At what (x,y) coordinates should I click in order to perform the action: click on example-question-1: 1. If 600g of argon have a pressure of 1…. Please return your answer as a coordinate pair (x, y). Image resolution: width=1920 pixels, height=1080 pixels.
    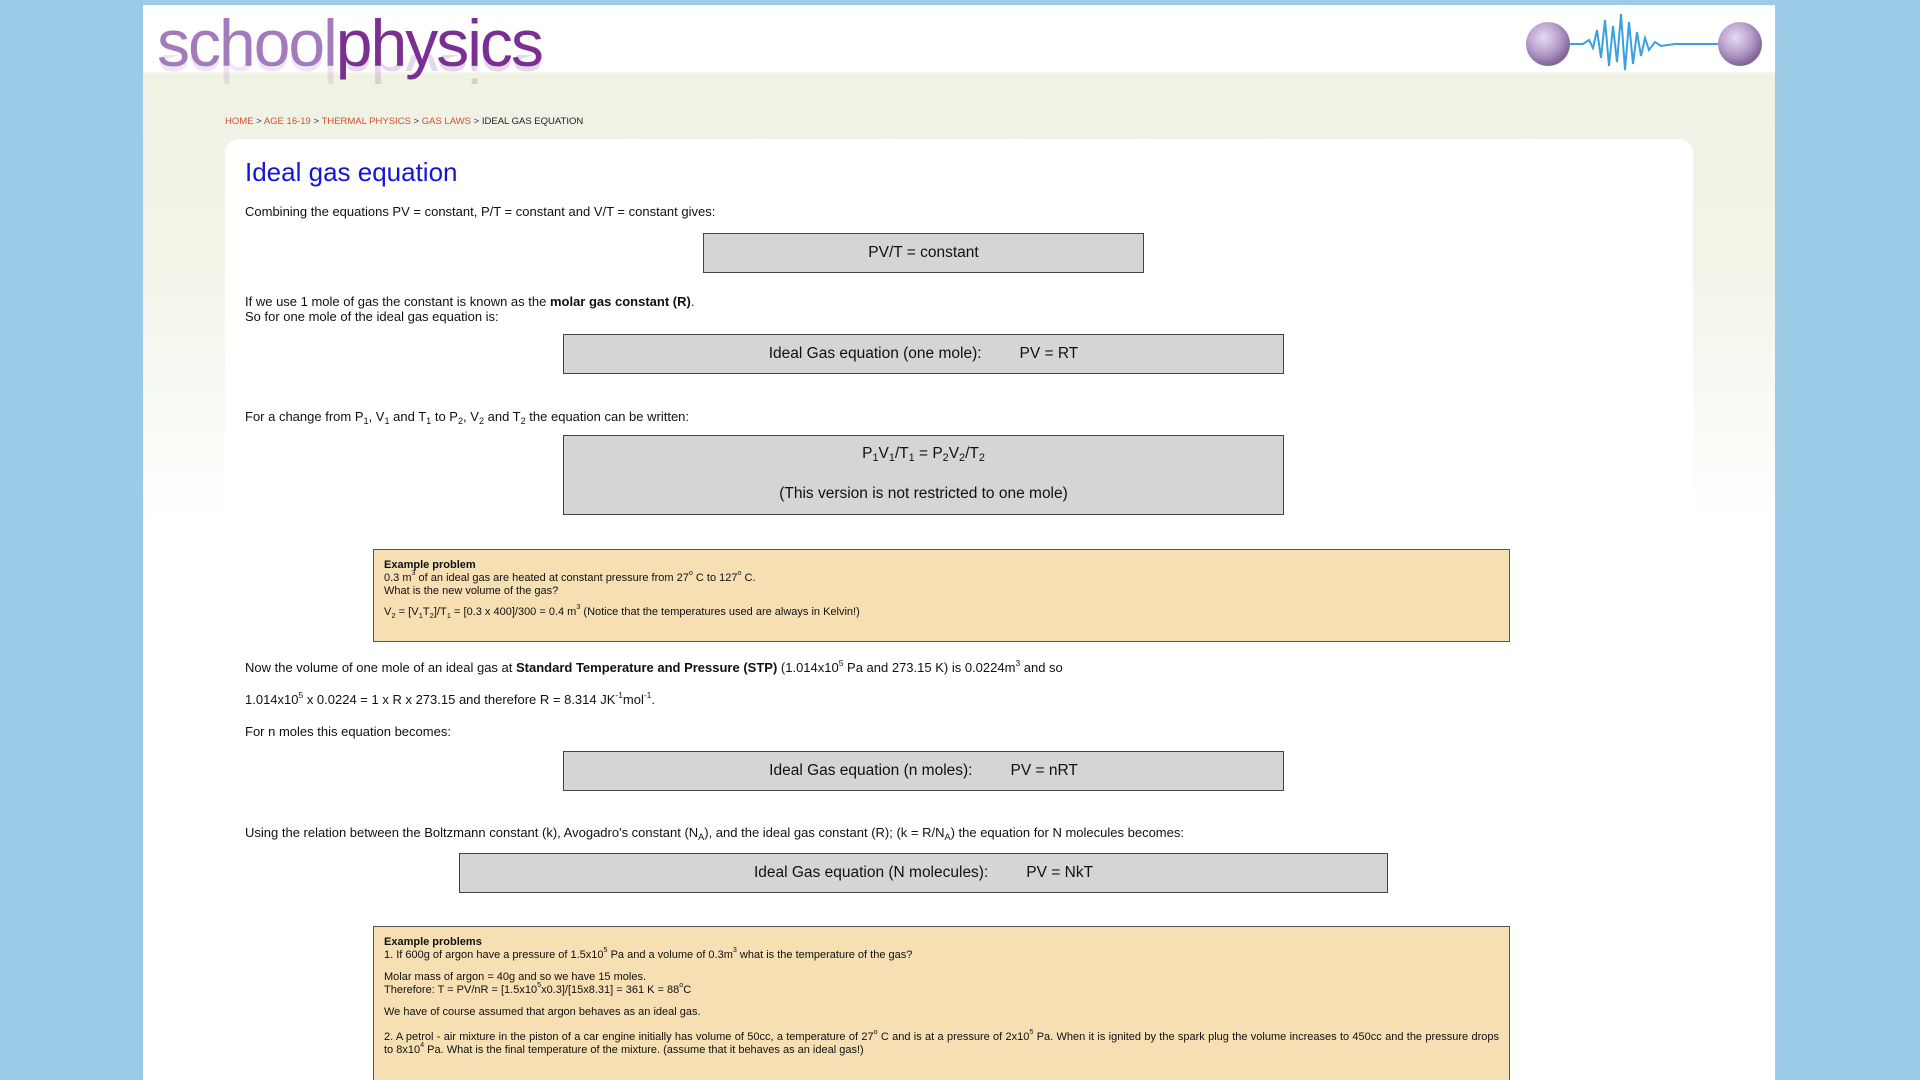
    Looking at the image, I should click on (648, 953).